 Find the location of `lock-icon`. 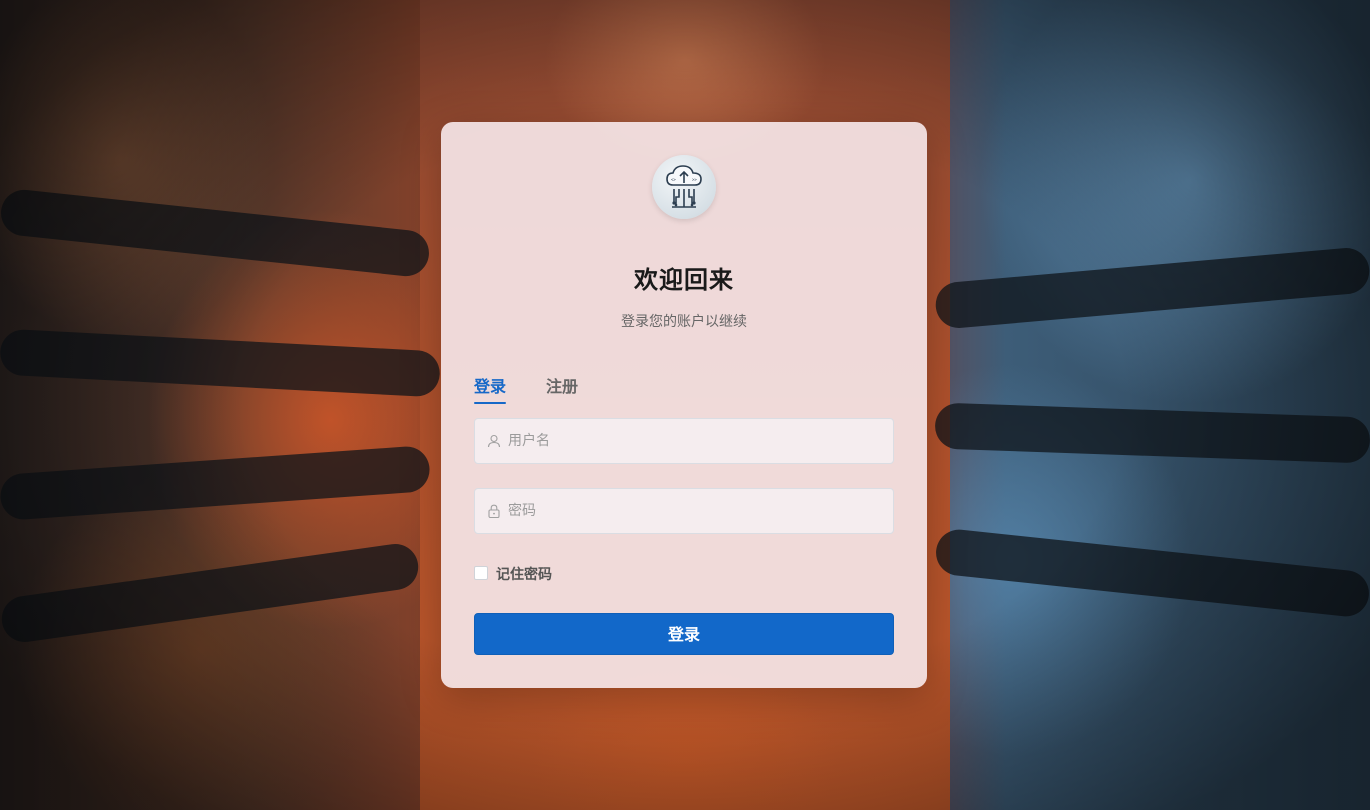

lock-icon is located at coordinates (494, 511).